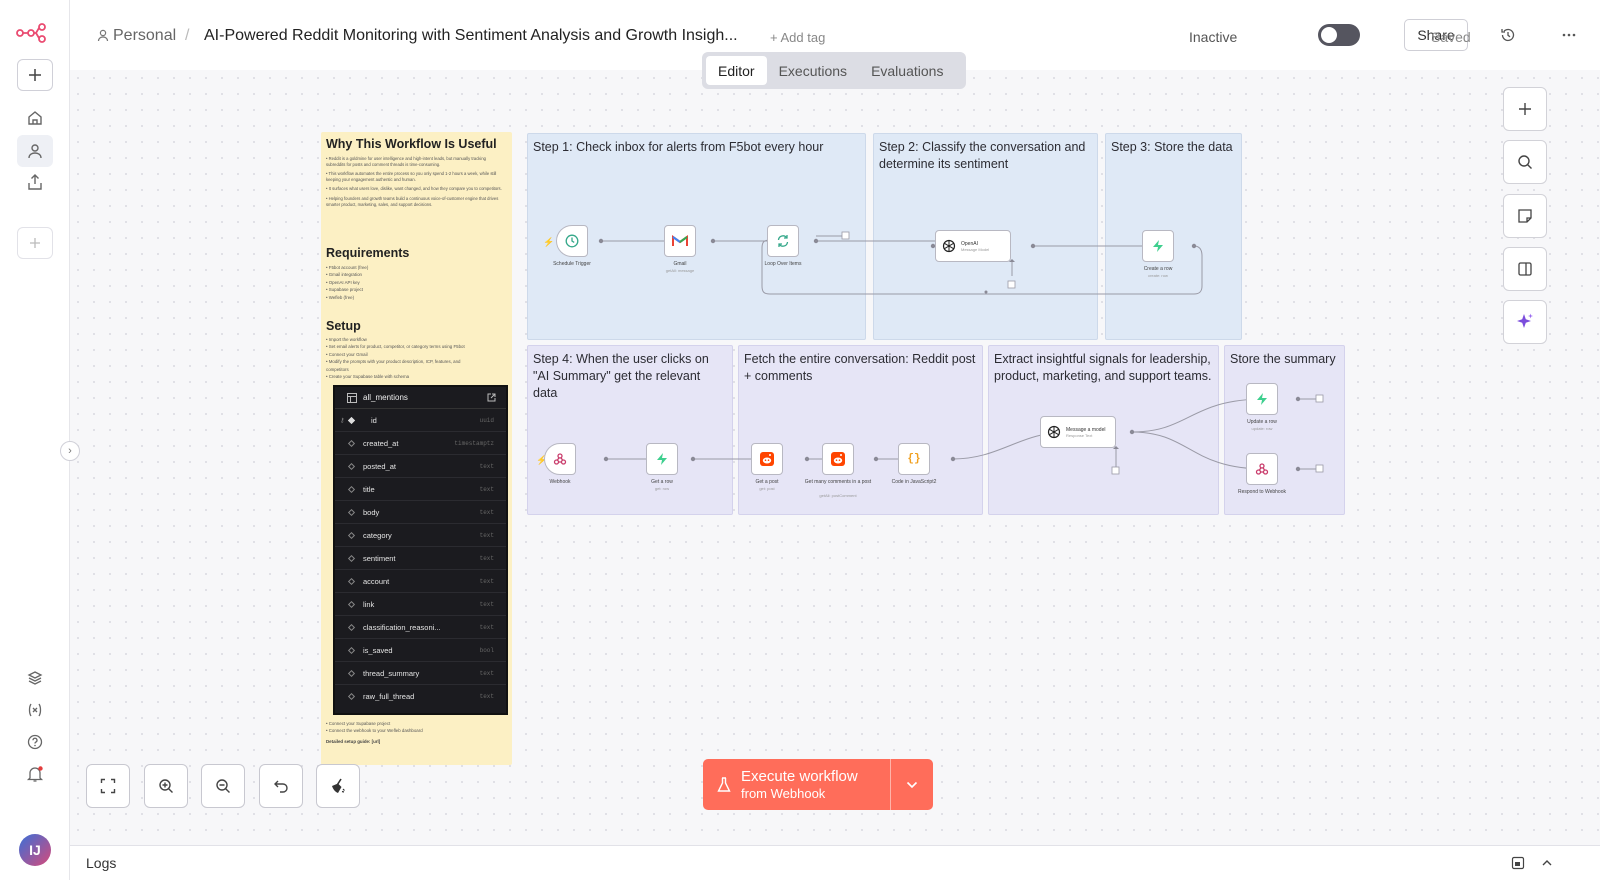 Image resolution: width=1600 pixels, height=880 pixels. Describe the element at coordinates (34, 32) in the screenshot. I see `n8n-logo` at that location.